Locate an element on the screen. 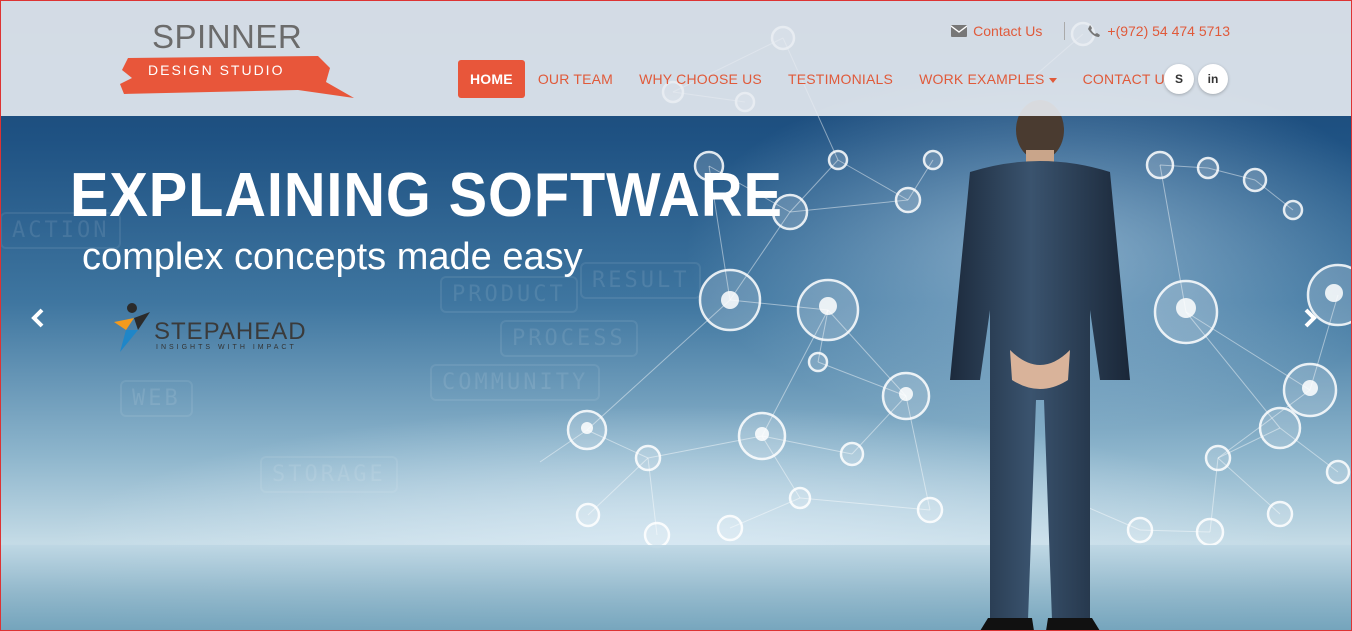 Image resolution: width=1352 pixels, height=631 pixels. nav-work-examples: WORK EXAMPLES is located at coordinates (988, 79).